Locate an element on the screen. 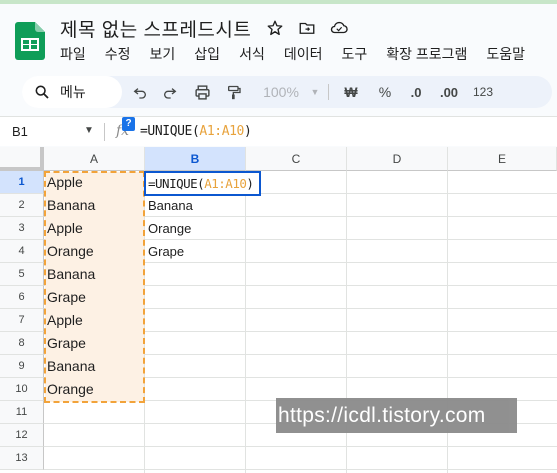 The image size is (557, 473). cell-a1: Apple is located at coordinates (94, 182).